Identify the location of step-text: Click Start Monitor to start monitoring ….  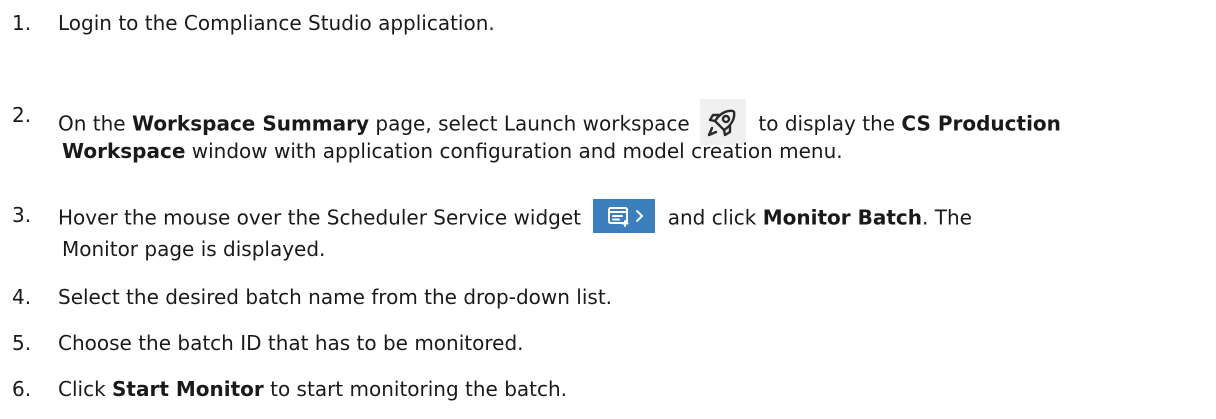
(313, 389).